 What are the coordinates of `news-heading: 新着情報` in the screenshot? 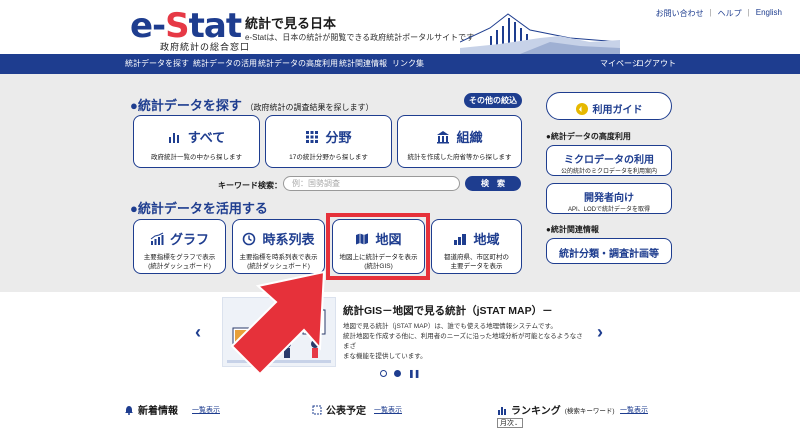 It's located at (151, 409).